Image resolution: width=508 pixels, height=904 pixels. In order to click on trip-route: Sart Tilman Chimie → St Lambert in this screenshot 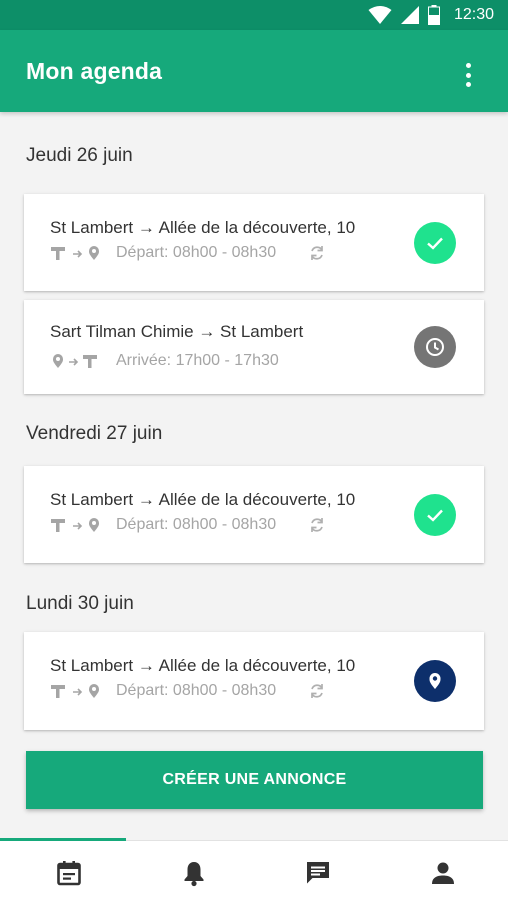, I will do `click(177, 331)`.